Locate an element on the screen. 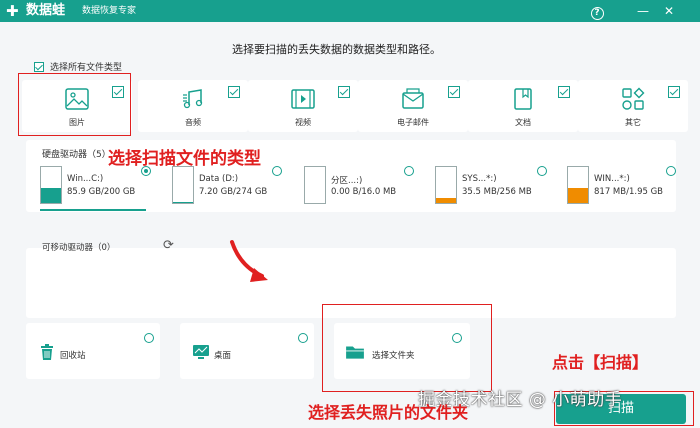 The height and width of the screenshot is (428, 700). annotation-select-folder: 选择丢失照片的文件夹 is located at coordinates (388, 412).